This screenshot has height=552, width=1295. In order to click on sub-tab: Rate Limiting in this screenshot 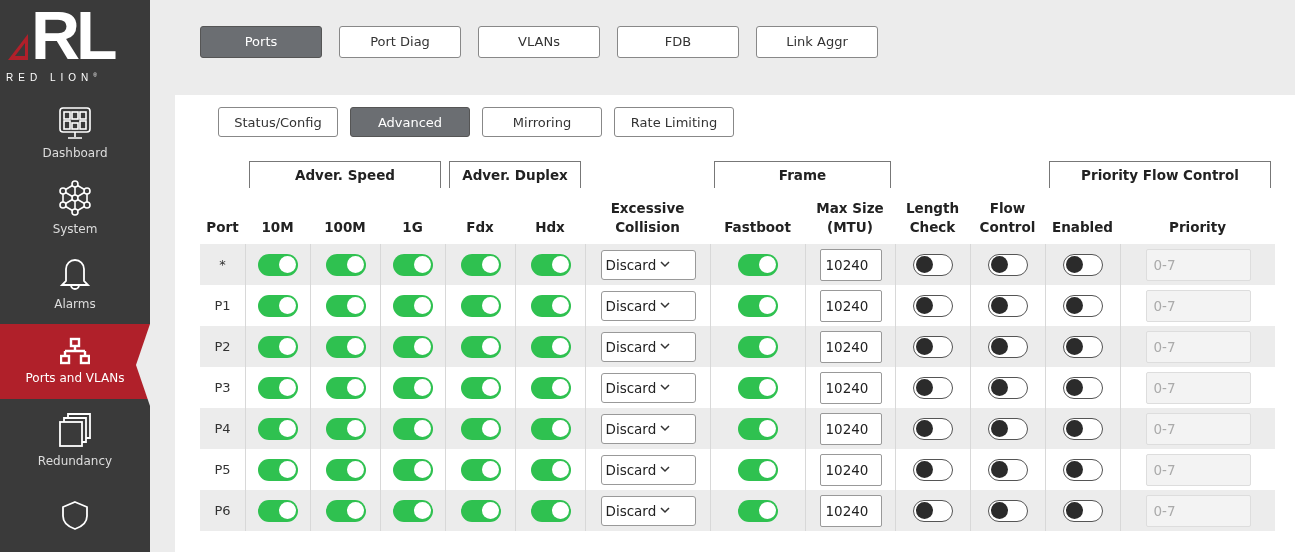, I will do `click(674, 122)`.